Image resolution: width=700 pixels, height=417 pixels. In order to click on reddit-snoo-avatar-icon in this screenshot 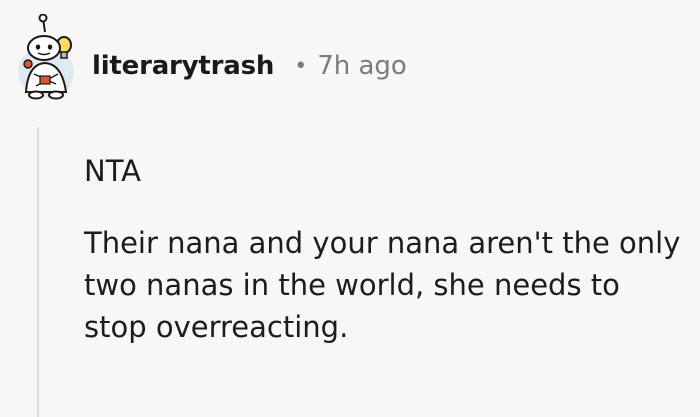, I will do `click(46, 56)`.